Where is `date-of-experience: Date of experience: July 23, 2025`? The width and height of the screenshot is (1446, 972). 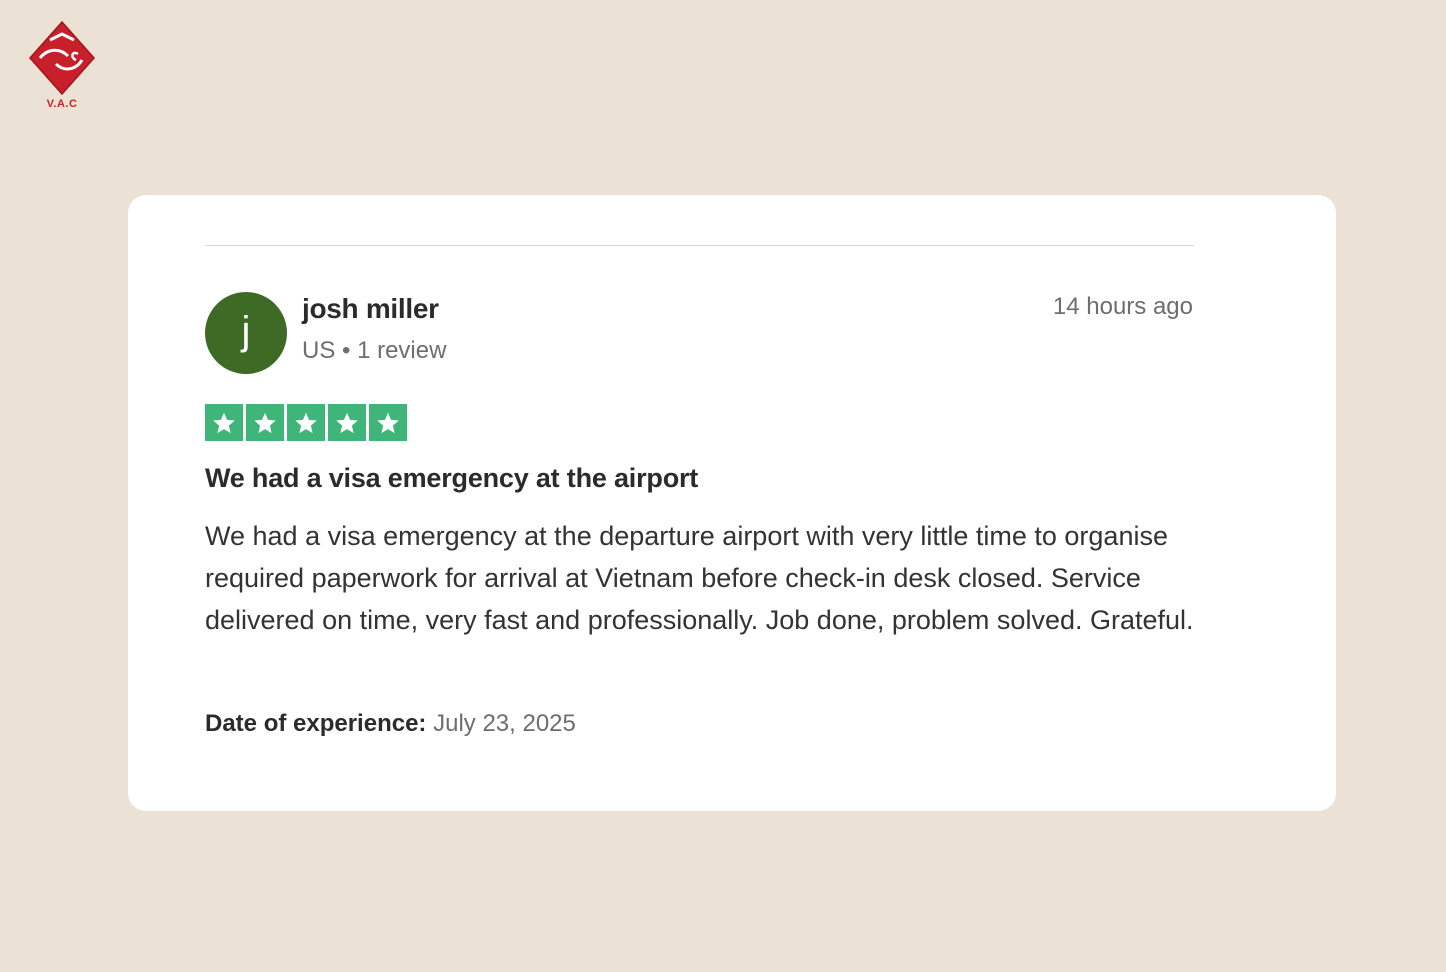 date-of-experience: Date of experience: July 23, 2025 is located at coordinates (390, 724).